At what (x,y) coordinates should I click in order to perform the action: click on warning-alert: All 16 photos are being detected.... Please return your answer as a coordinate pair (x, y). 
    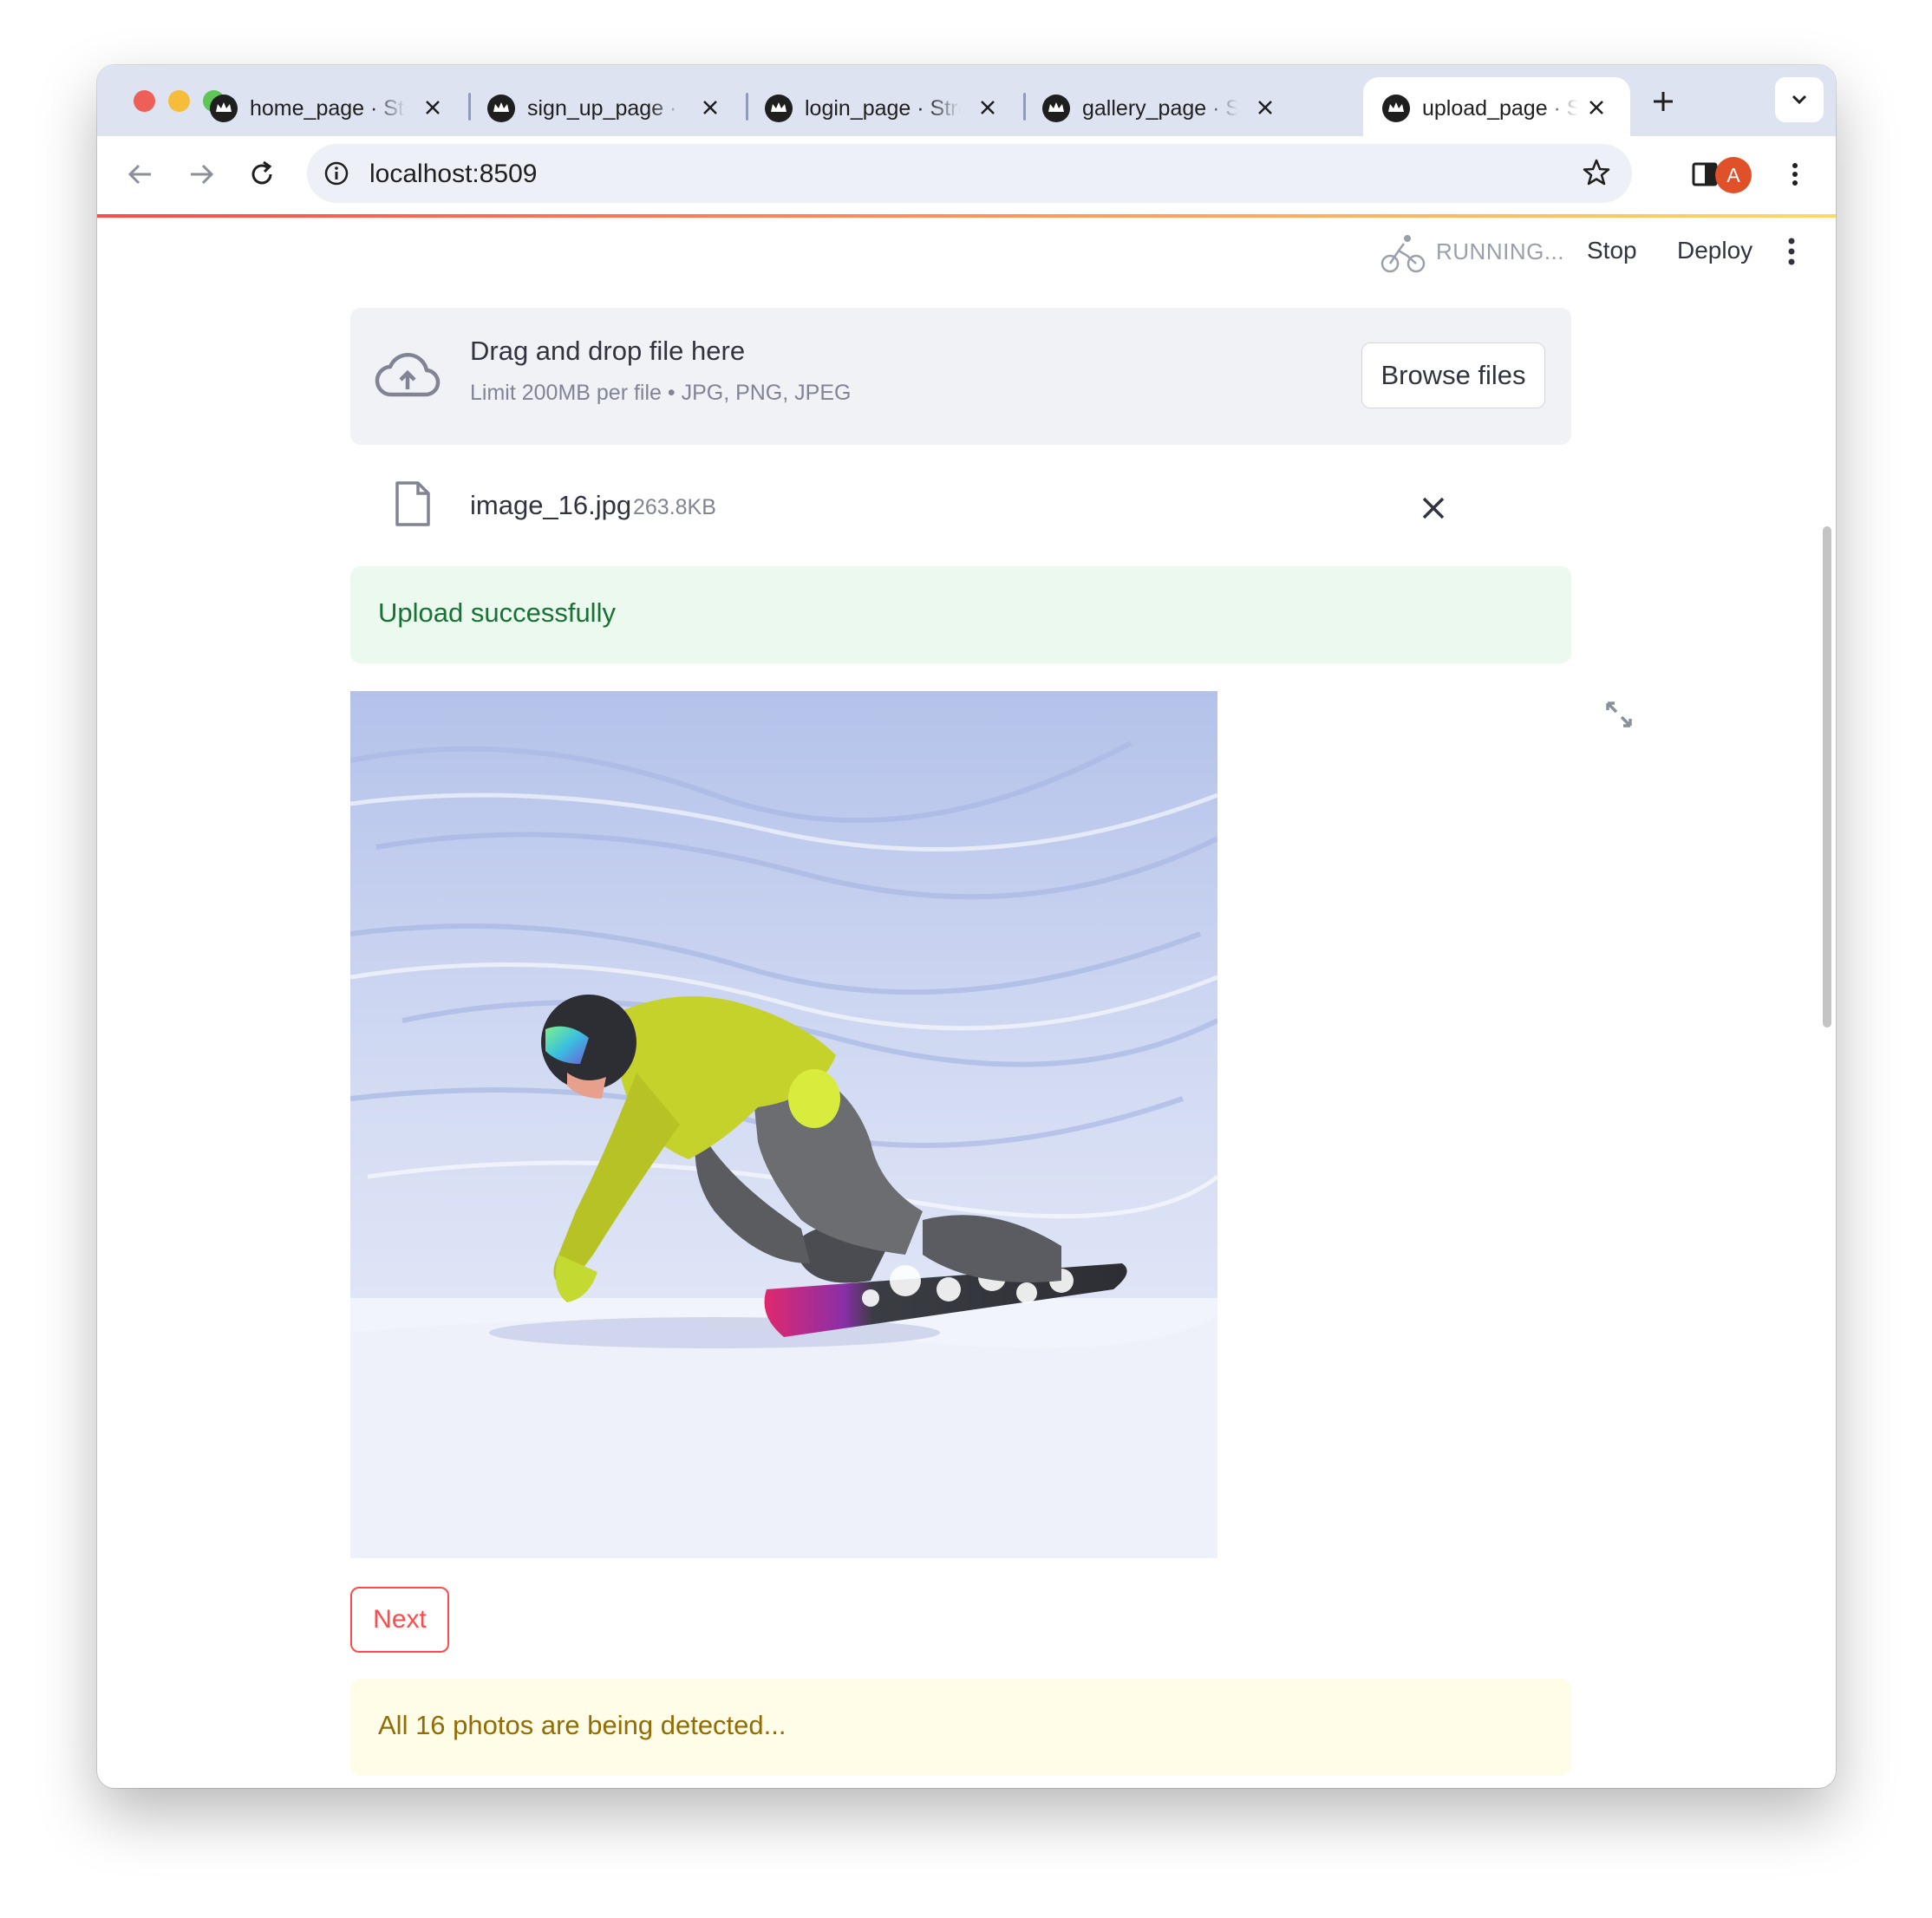
    Looking at the image, I should click on (961, 1727).